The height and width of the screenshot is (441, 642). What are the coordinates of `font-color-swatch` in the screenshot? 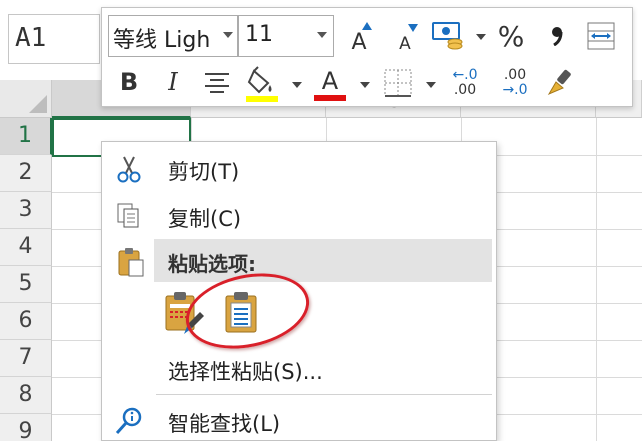 It's located at (330, 98).